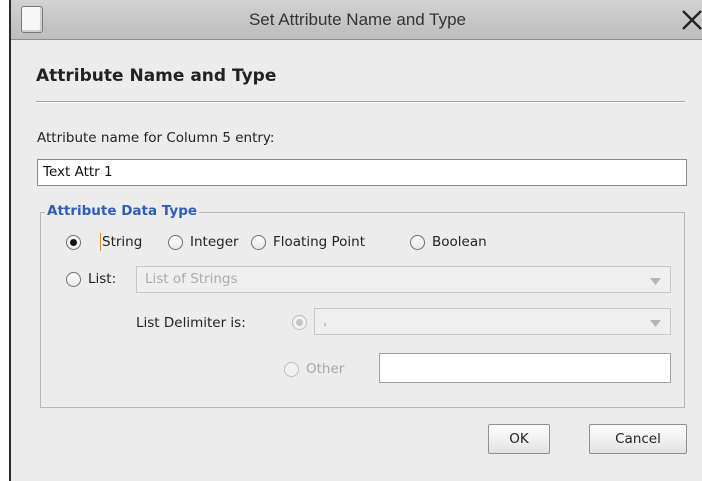 This screenshot has height=481, width=702. Describe the element at coordinates (214, 242) in the screenshot. I see `radio-integer-label: Integer` at that location.